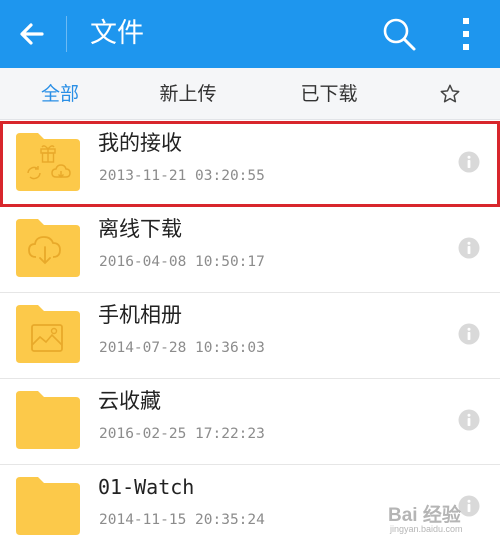  I want to click on file-name: 云收藏, so click(129, 401).